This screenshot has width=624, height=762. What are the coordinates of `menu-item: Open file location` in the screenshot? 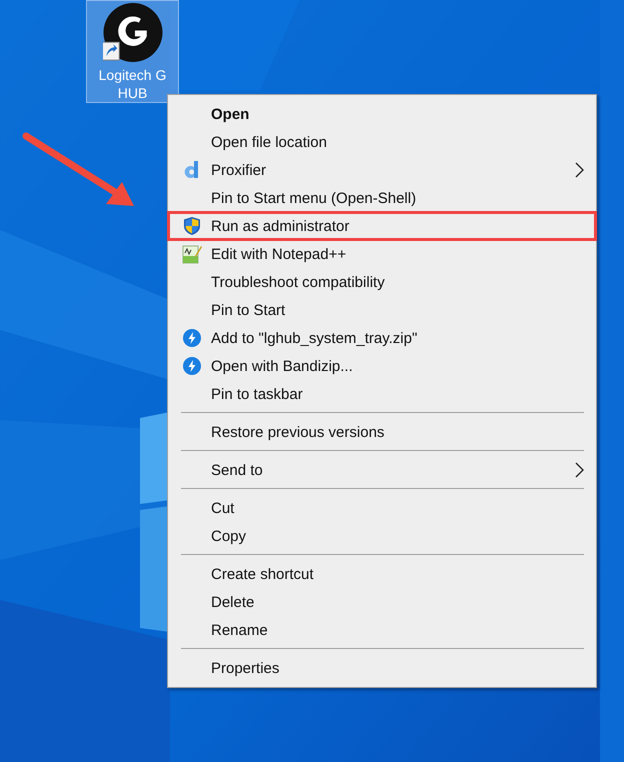 It's located at (382, 142).